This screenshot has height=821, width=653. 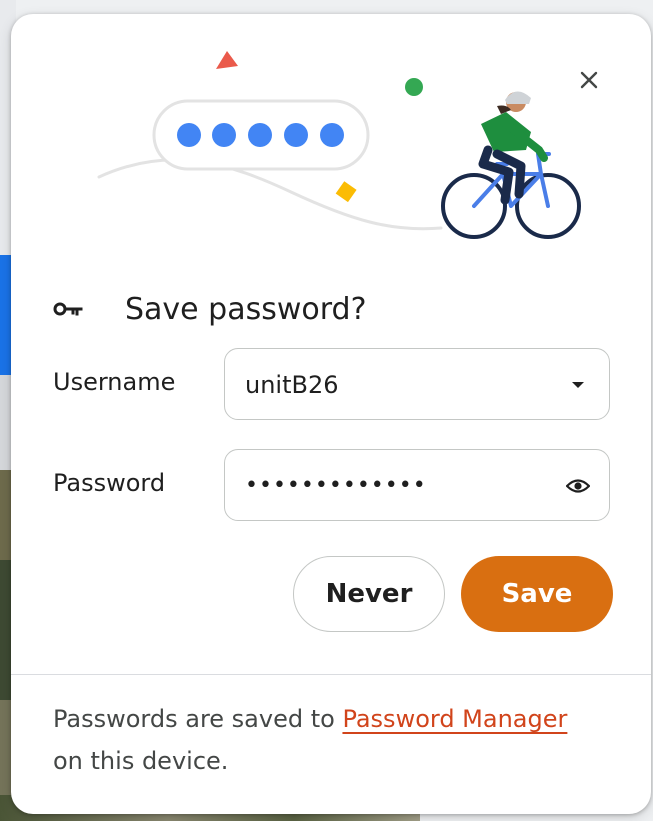 I want to click on username-select: unitB26, so click(x=417, y=384).